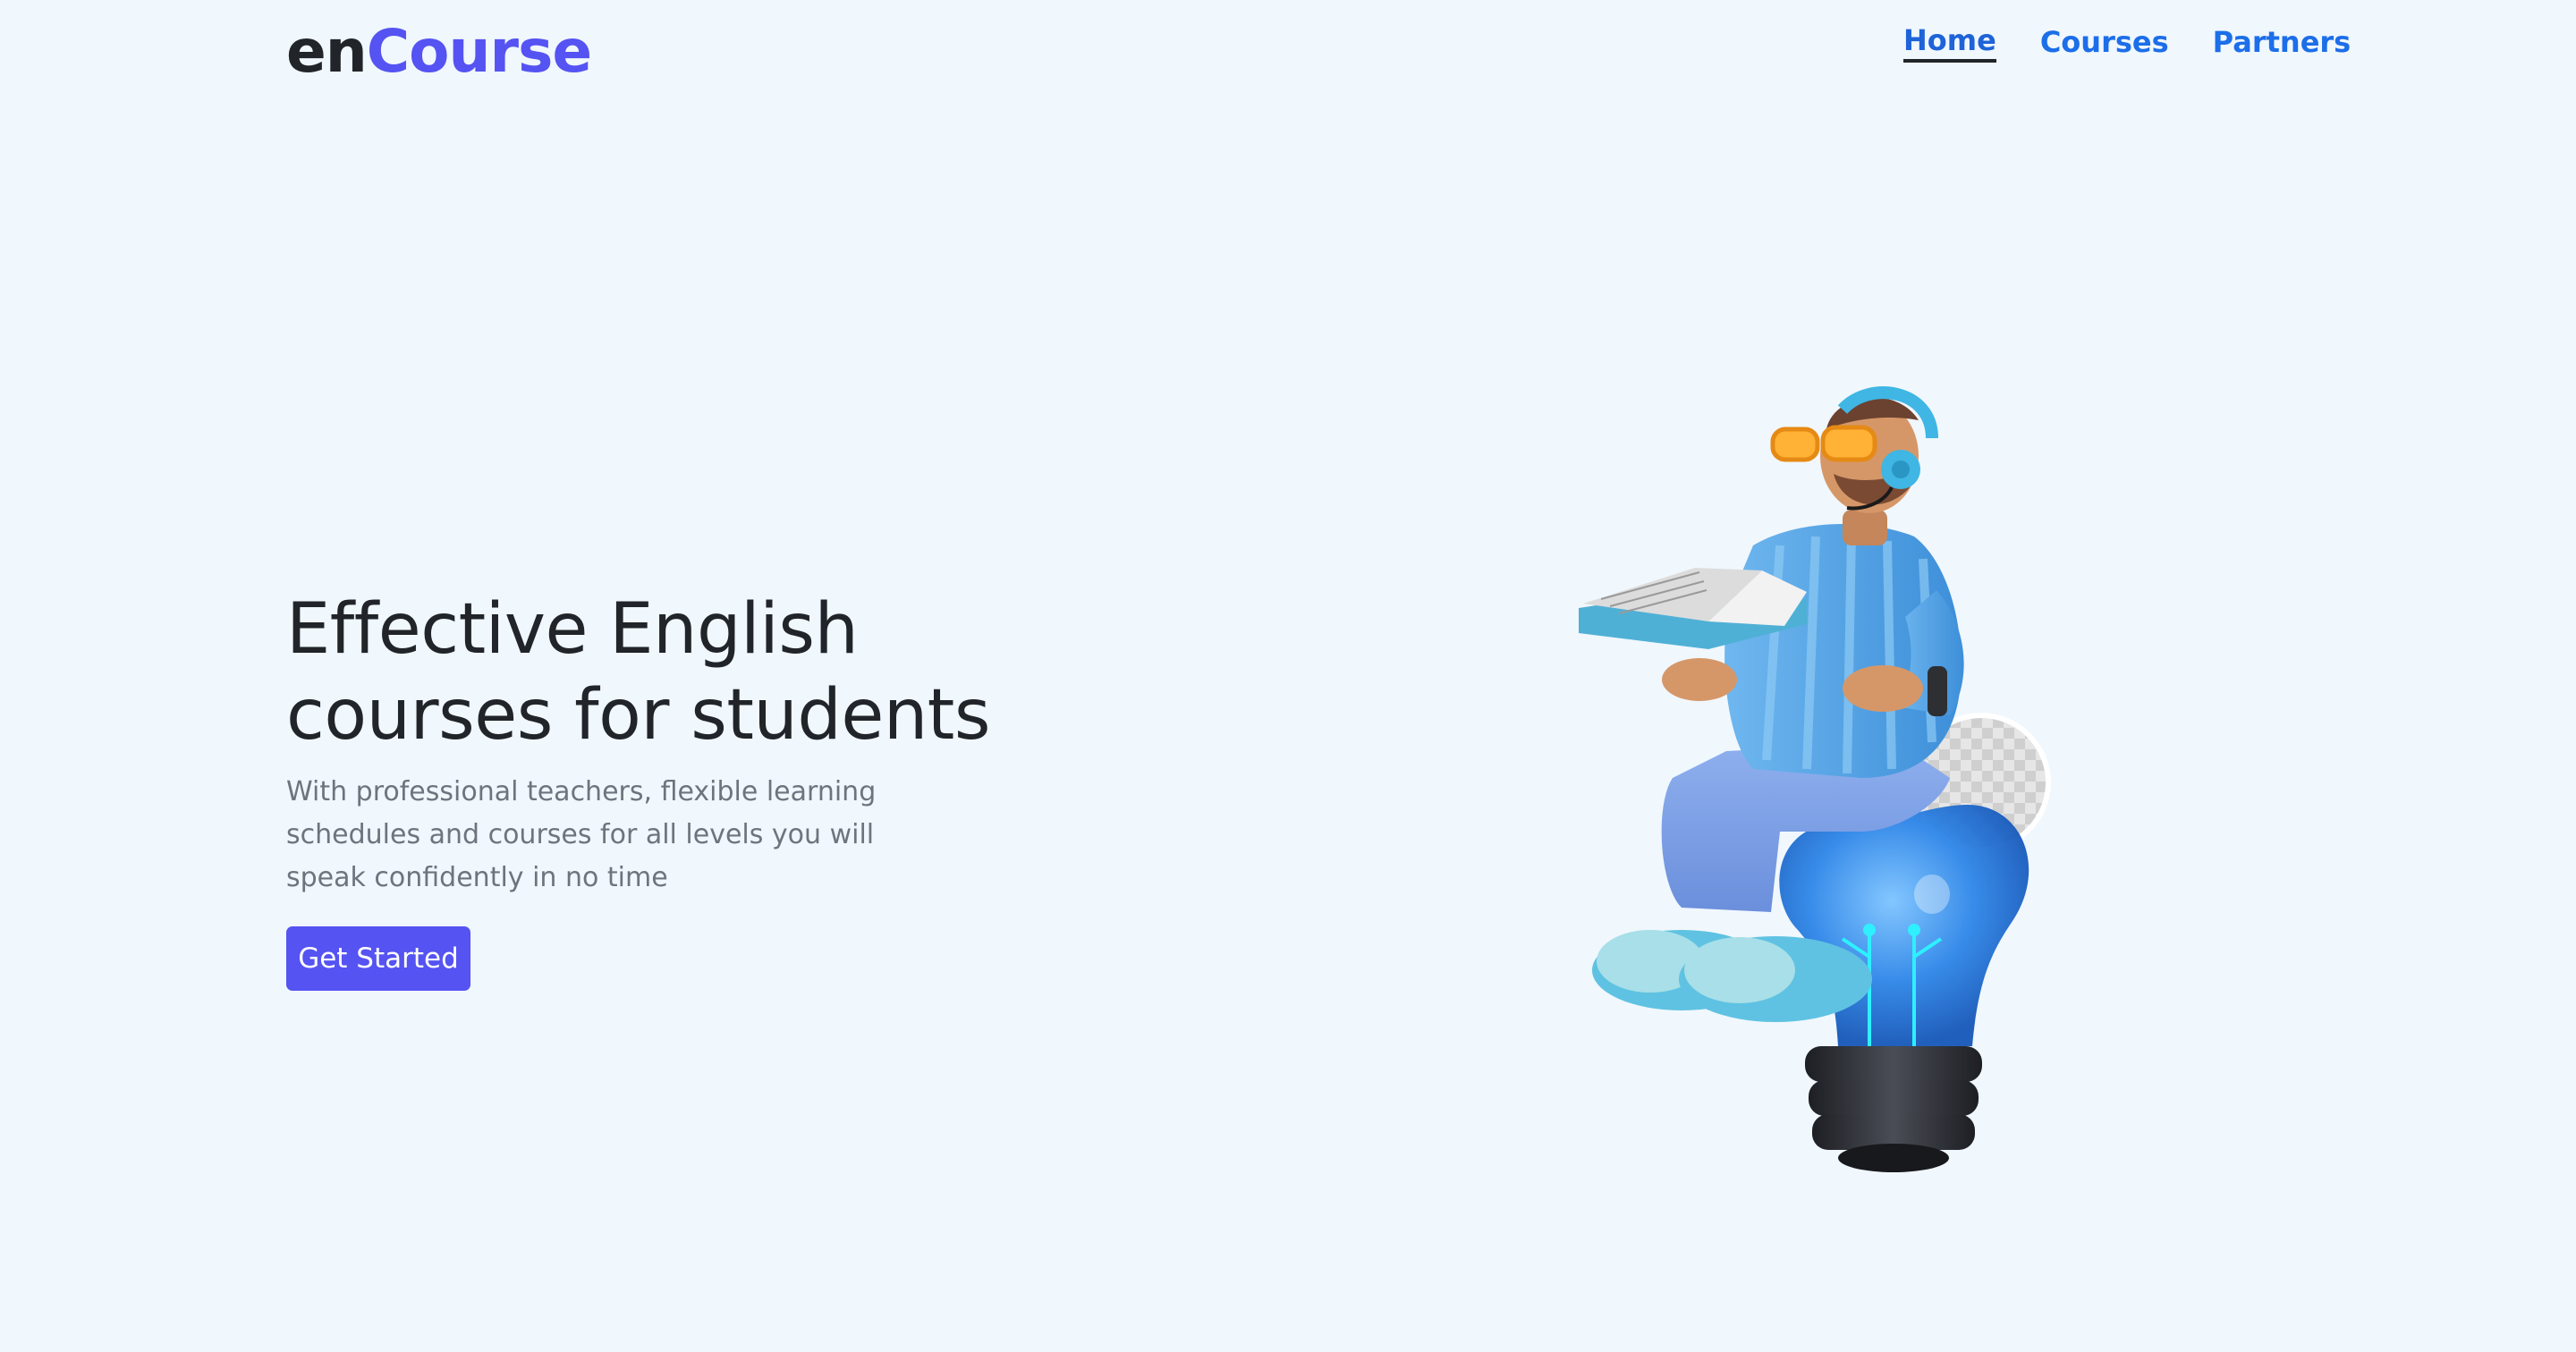 The height and width of the screenshot is (1352, 2576). Describe the element at coordinates (1815, 779) in the screenshot. I see `student-on-lightbulb-illustration` at that location.